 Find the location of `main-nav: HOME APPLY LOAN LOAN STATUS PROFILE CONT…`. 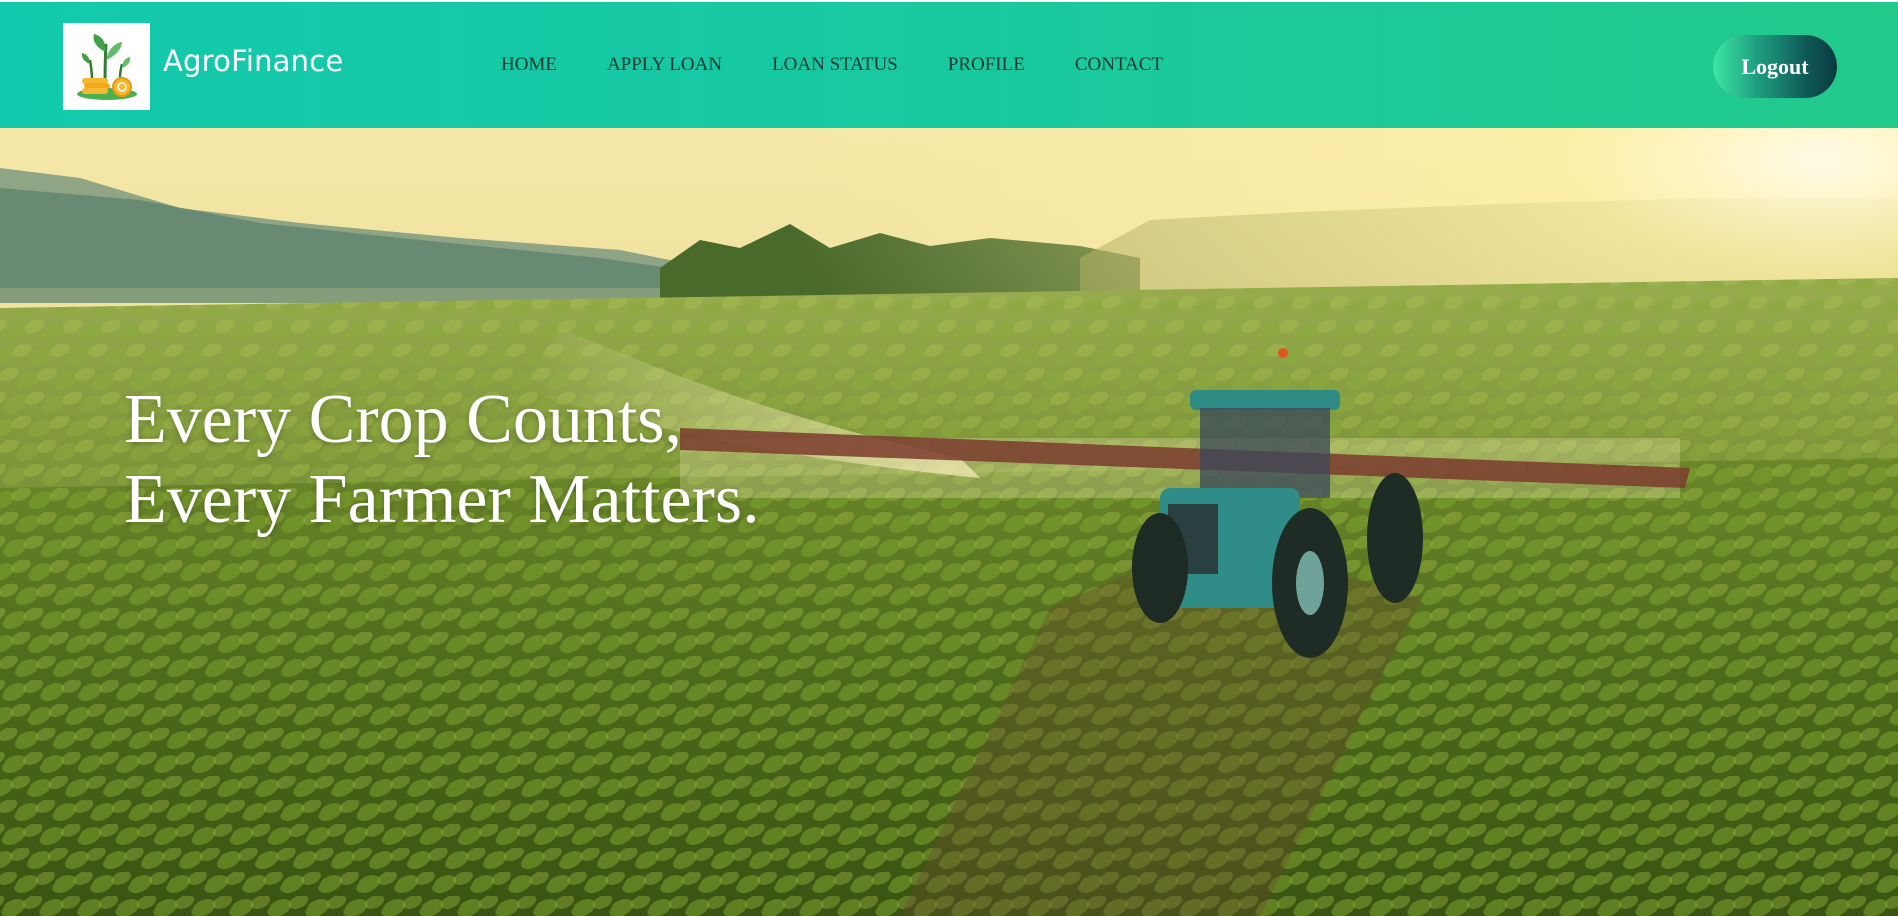

main-nav: HOME APPLY LOAN LOAN STATUS PROFILE CONT… is located at coordinates (857, 65).